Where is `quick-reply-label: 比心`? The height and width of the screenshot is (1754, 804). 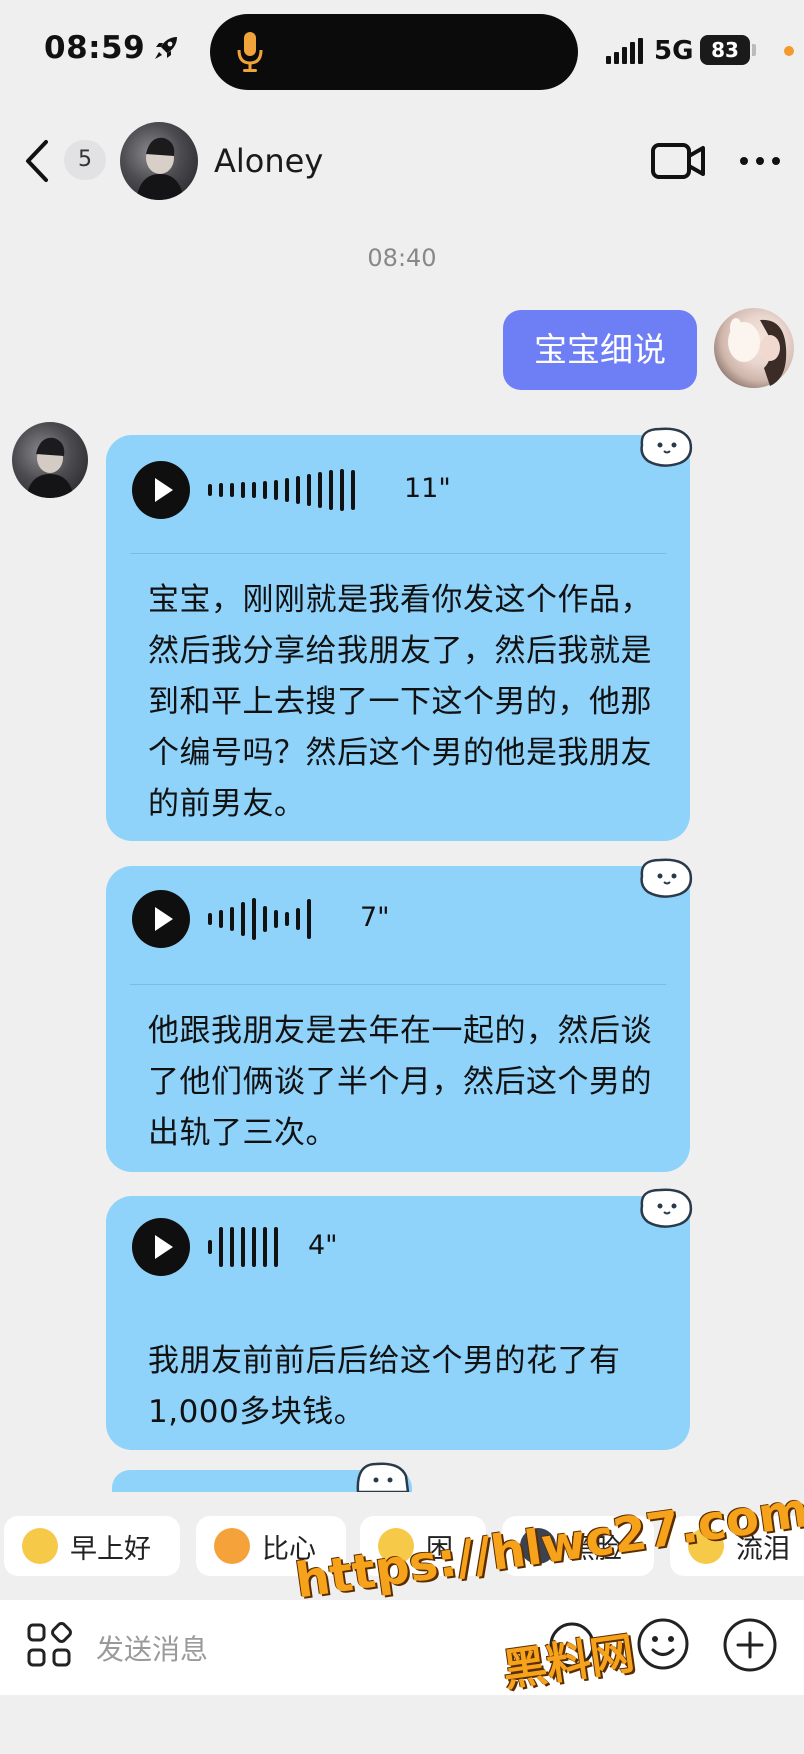 quick-reply-label: 比心 is located at coordinates (289, 1549).